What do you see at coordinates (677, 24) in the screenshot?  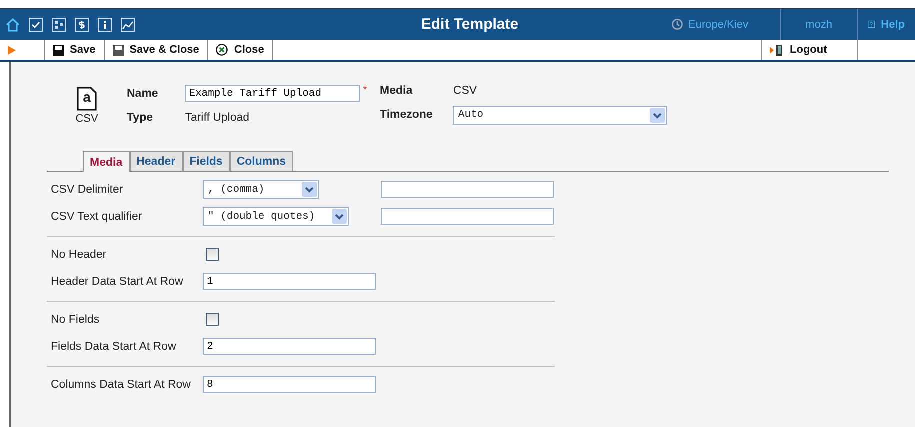 I see `clock-icon` at bounding box center [677, 24].